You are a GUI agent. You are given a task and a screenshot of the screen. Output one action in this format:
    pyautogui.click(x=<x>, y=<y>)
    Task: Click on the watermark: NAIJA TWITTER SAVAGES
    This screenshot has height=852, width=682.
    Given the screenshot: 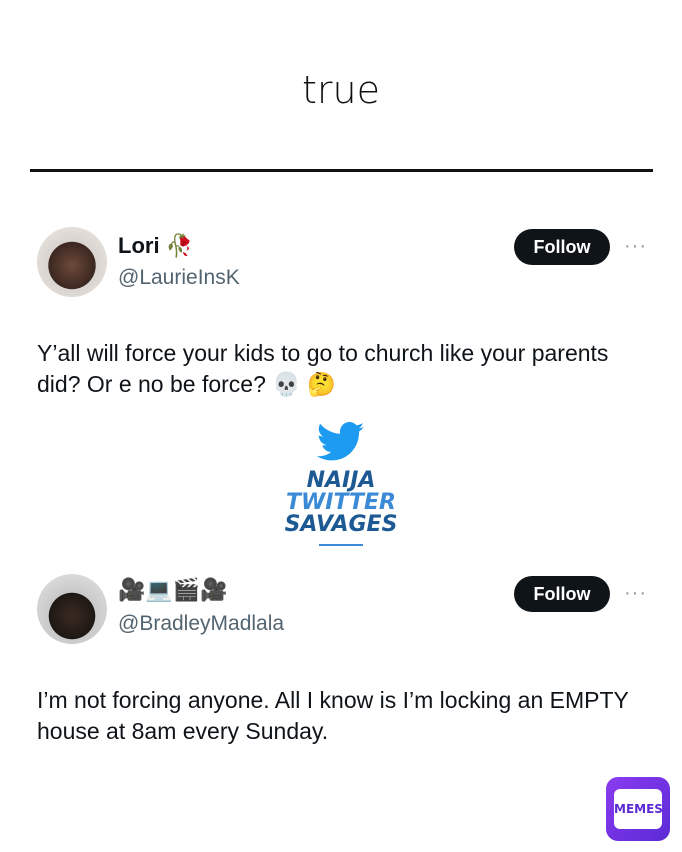 What is the action you would take?
    pyautogui.click(x=341, y=490)
    